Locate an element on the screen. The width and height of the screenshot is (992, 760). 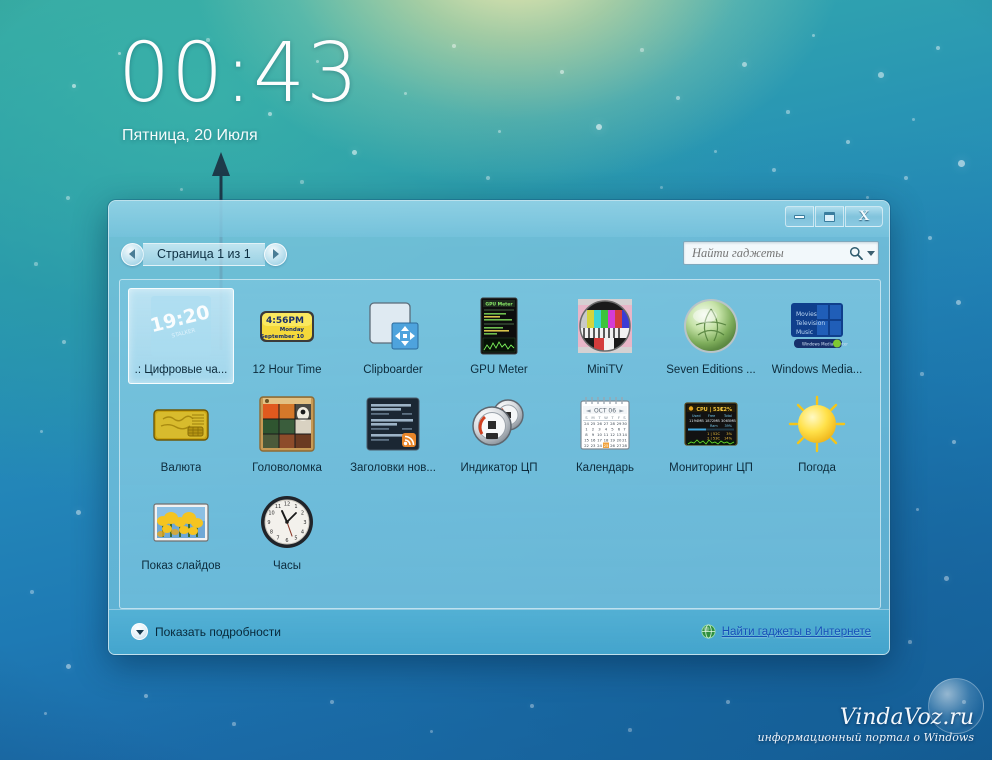
gadget-item-currency: Валюта is located at coordinates (181, 434).